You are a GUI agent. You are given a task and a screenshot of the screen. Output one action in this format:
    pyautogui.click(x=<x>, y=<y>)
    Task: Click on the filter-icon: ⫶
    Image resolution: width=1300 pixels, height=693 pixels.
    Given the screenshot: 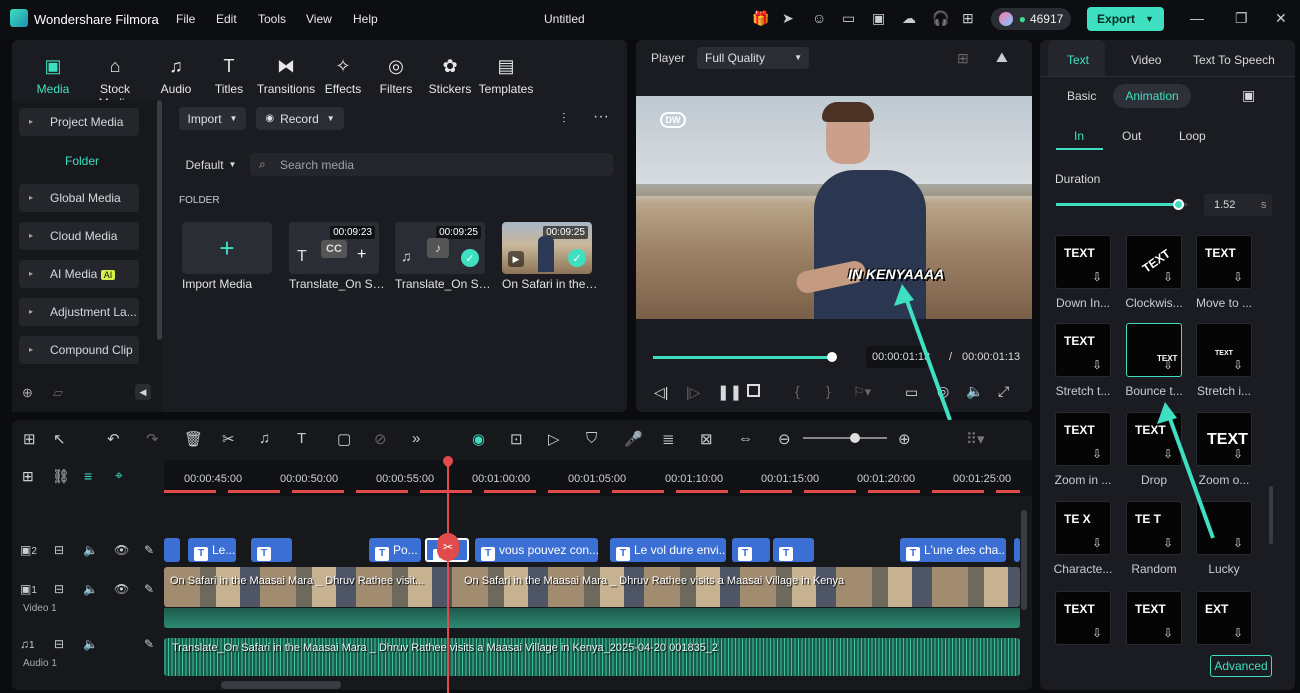 What is the action you would take?
    pyautogui.click(x=564, y=118)
    